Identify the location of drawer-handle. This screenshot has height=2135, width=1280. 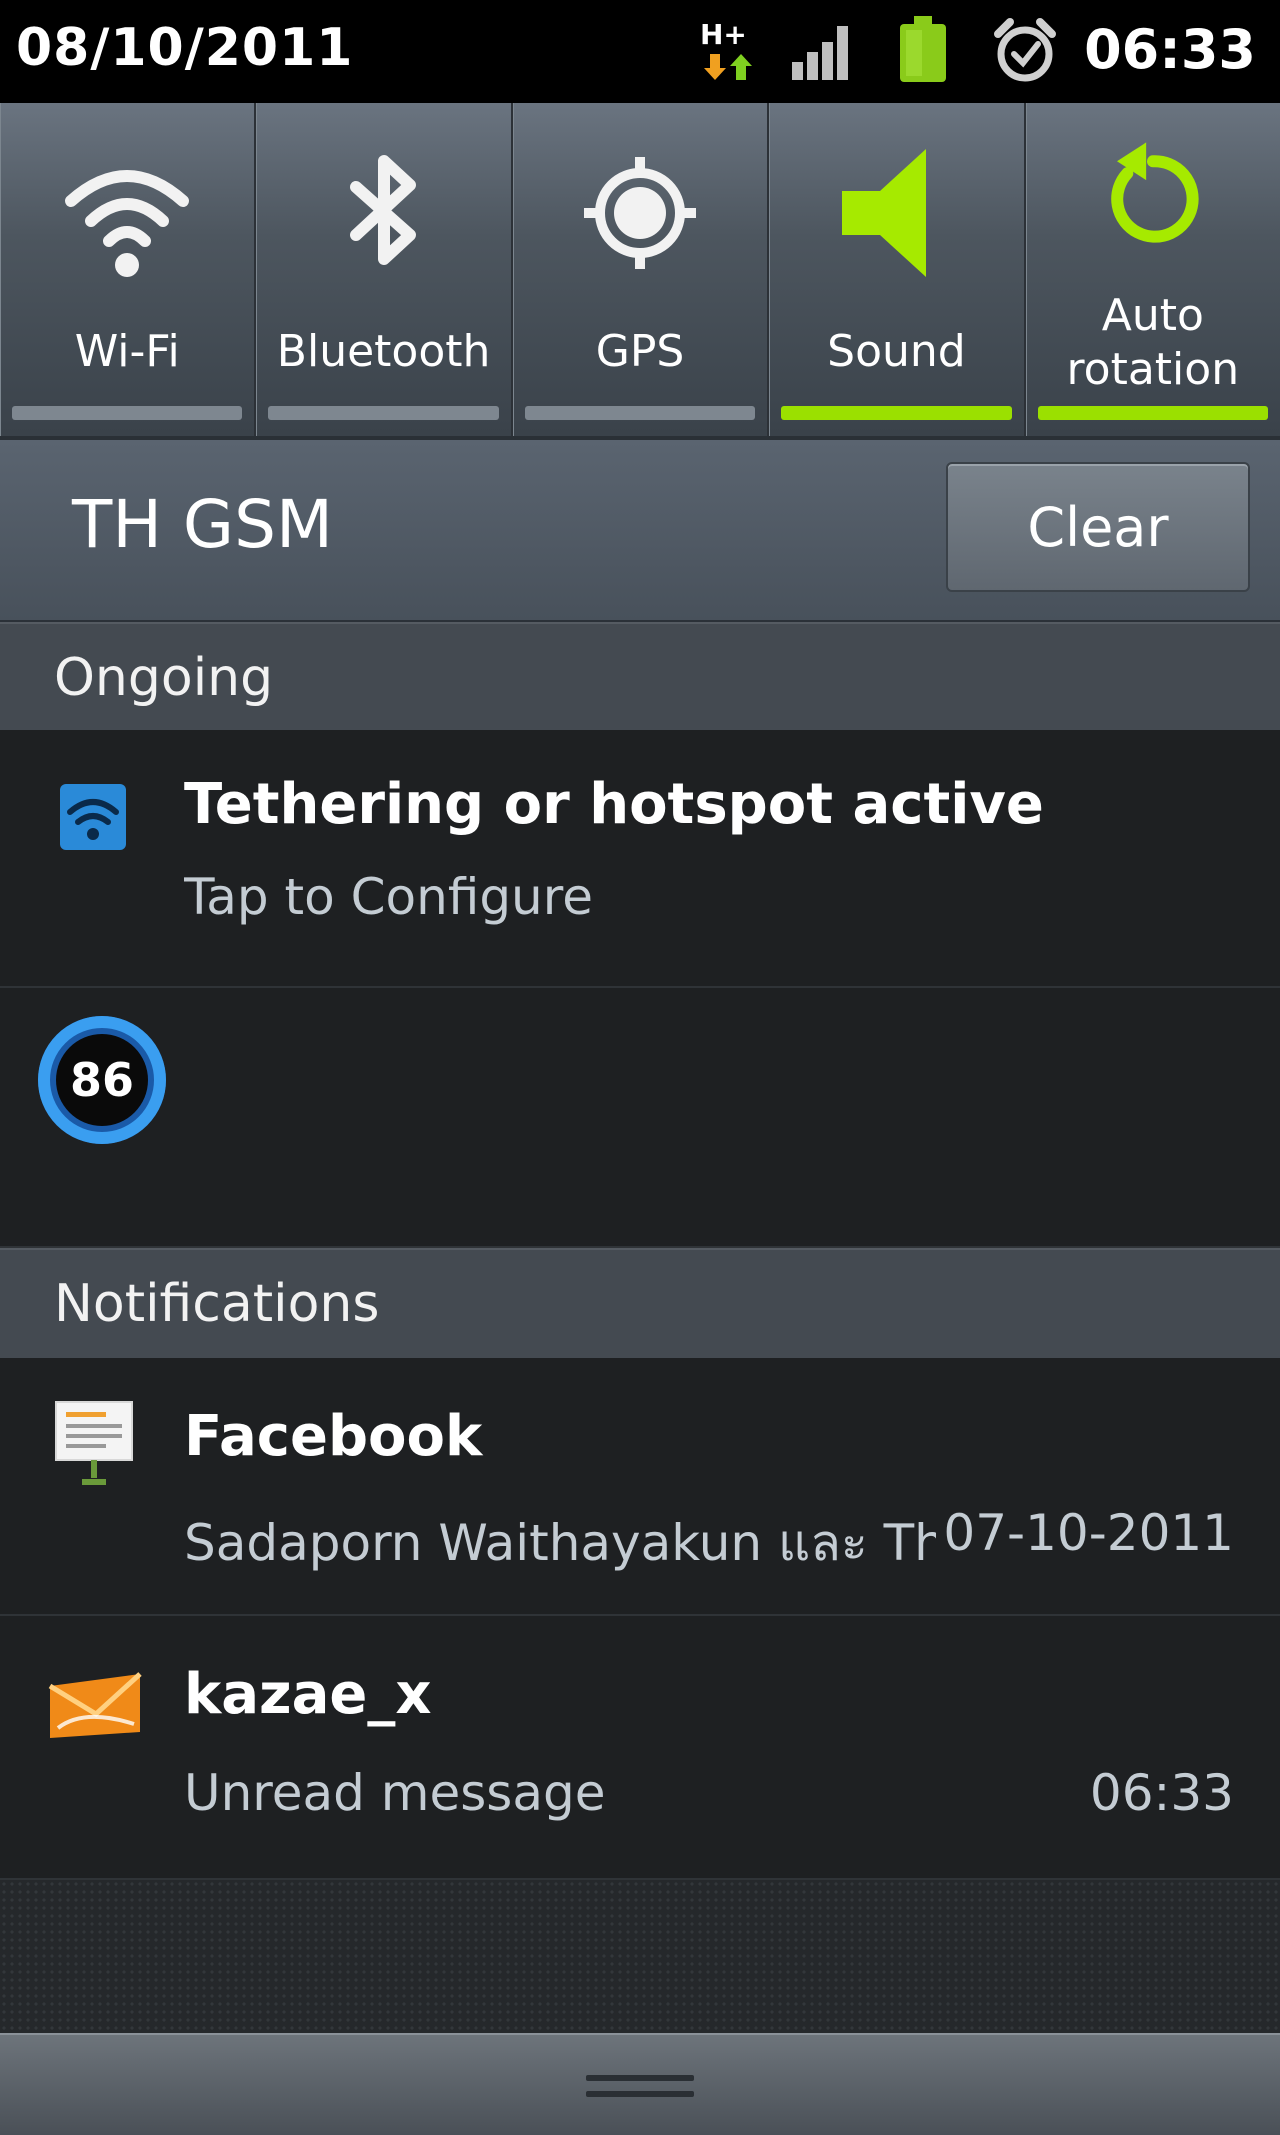
(640, 2084).